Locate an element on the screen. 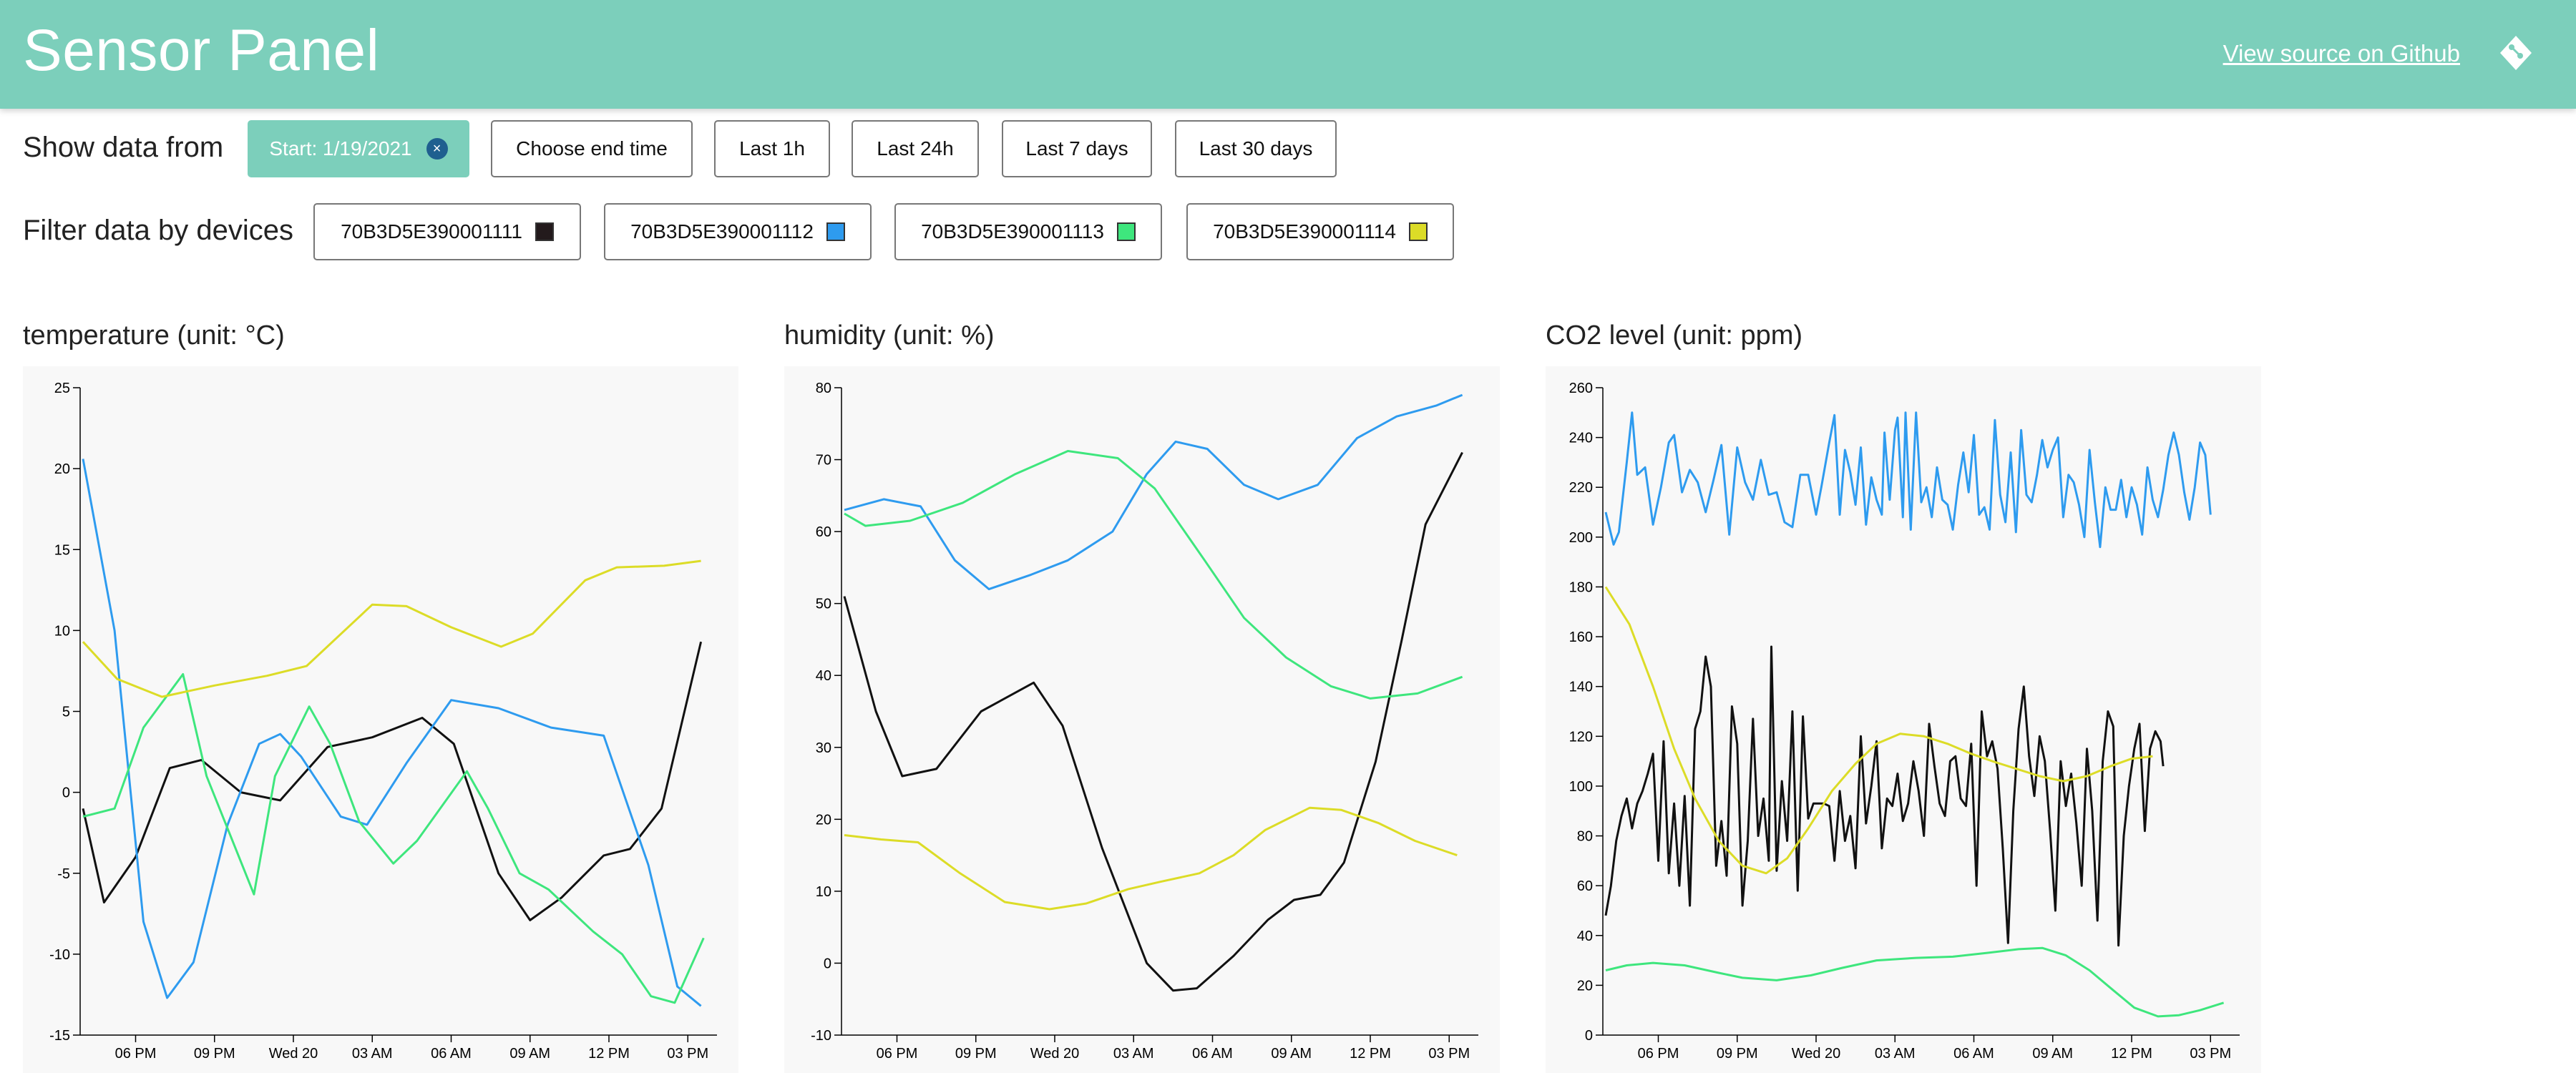 This screenshot has width=2576, height=1073. y-tick-label: 5 is located at coordinates (66, 712).